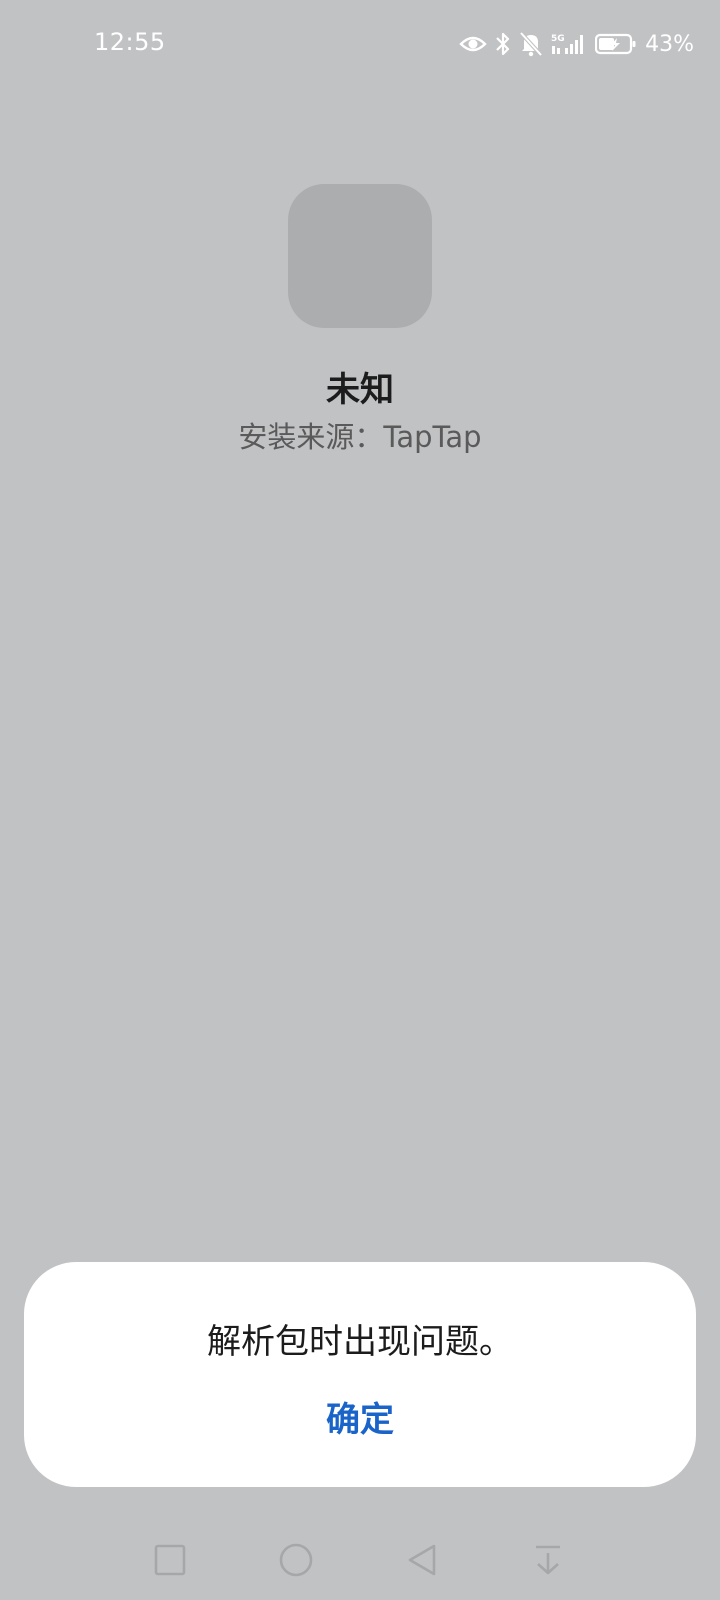 This screenshot has width=720, height=1600. What do you see at coordinates (548, 1560) in the screenshot?
I see `notification-pull-icon` at bounding box center [548, 1560].